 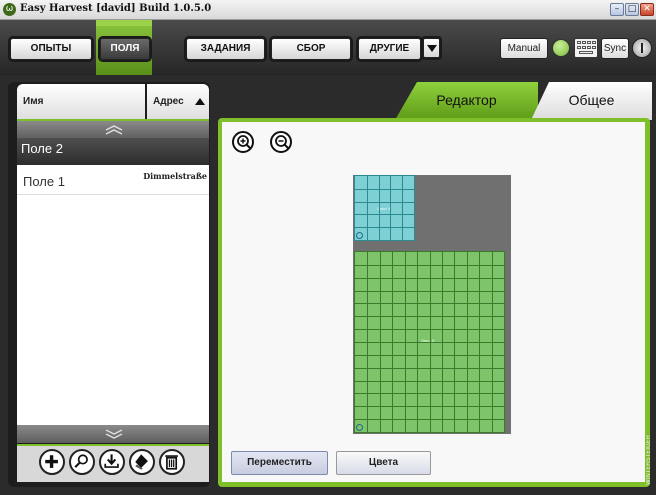 I want to click on zoom-out-icon, so click(x=282, y=143).